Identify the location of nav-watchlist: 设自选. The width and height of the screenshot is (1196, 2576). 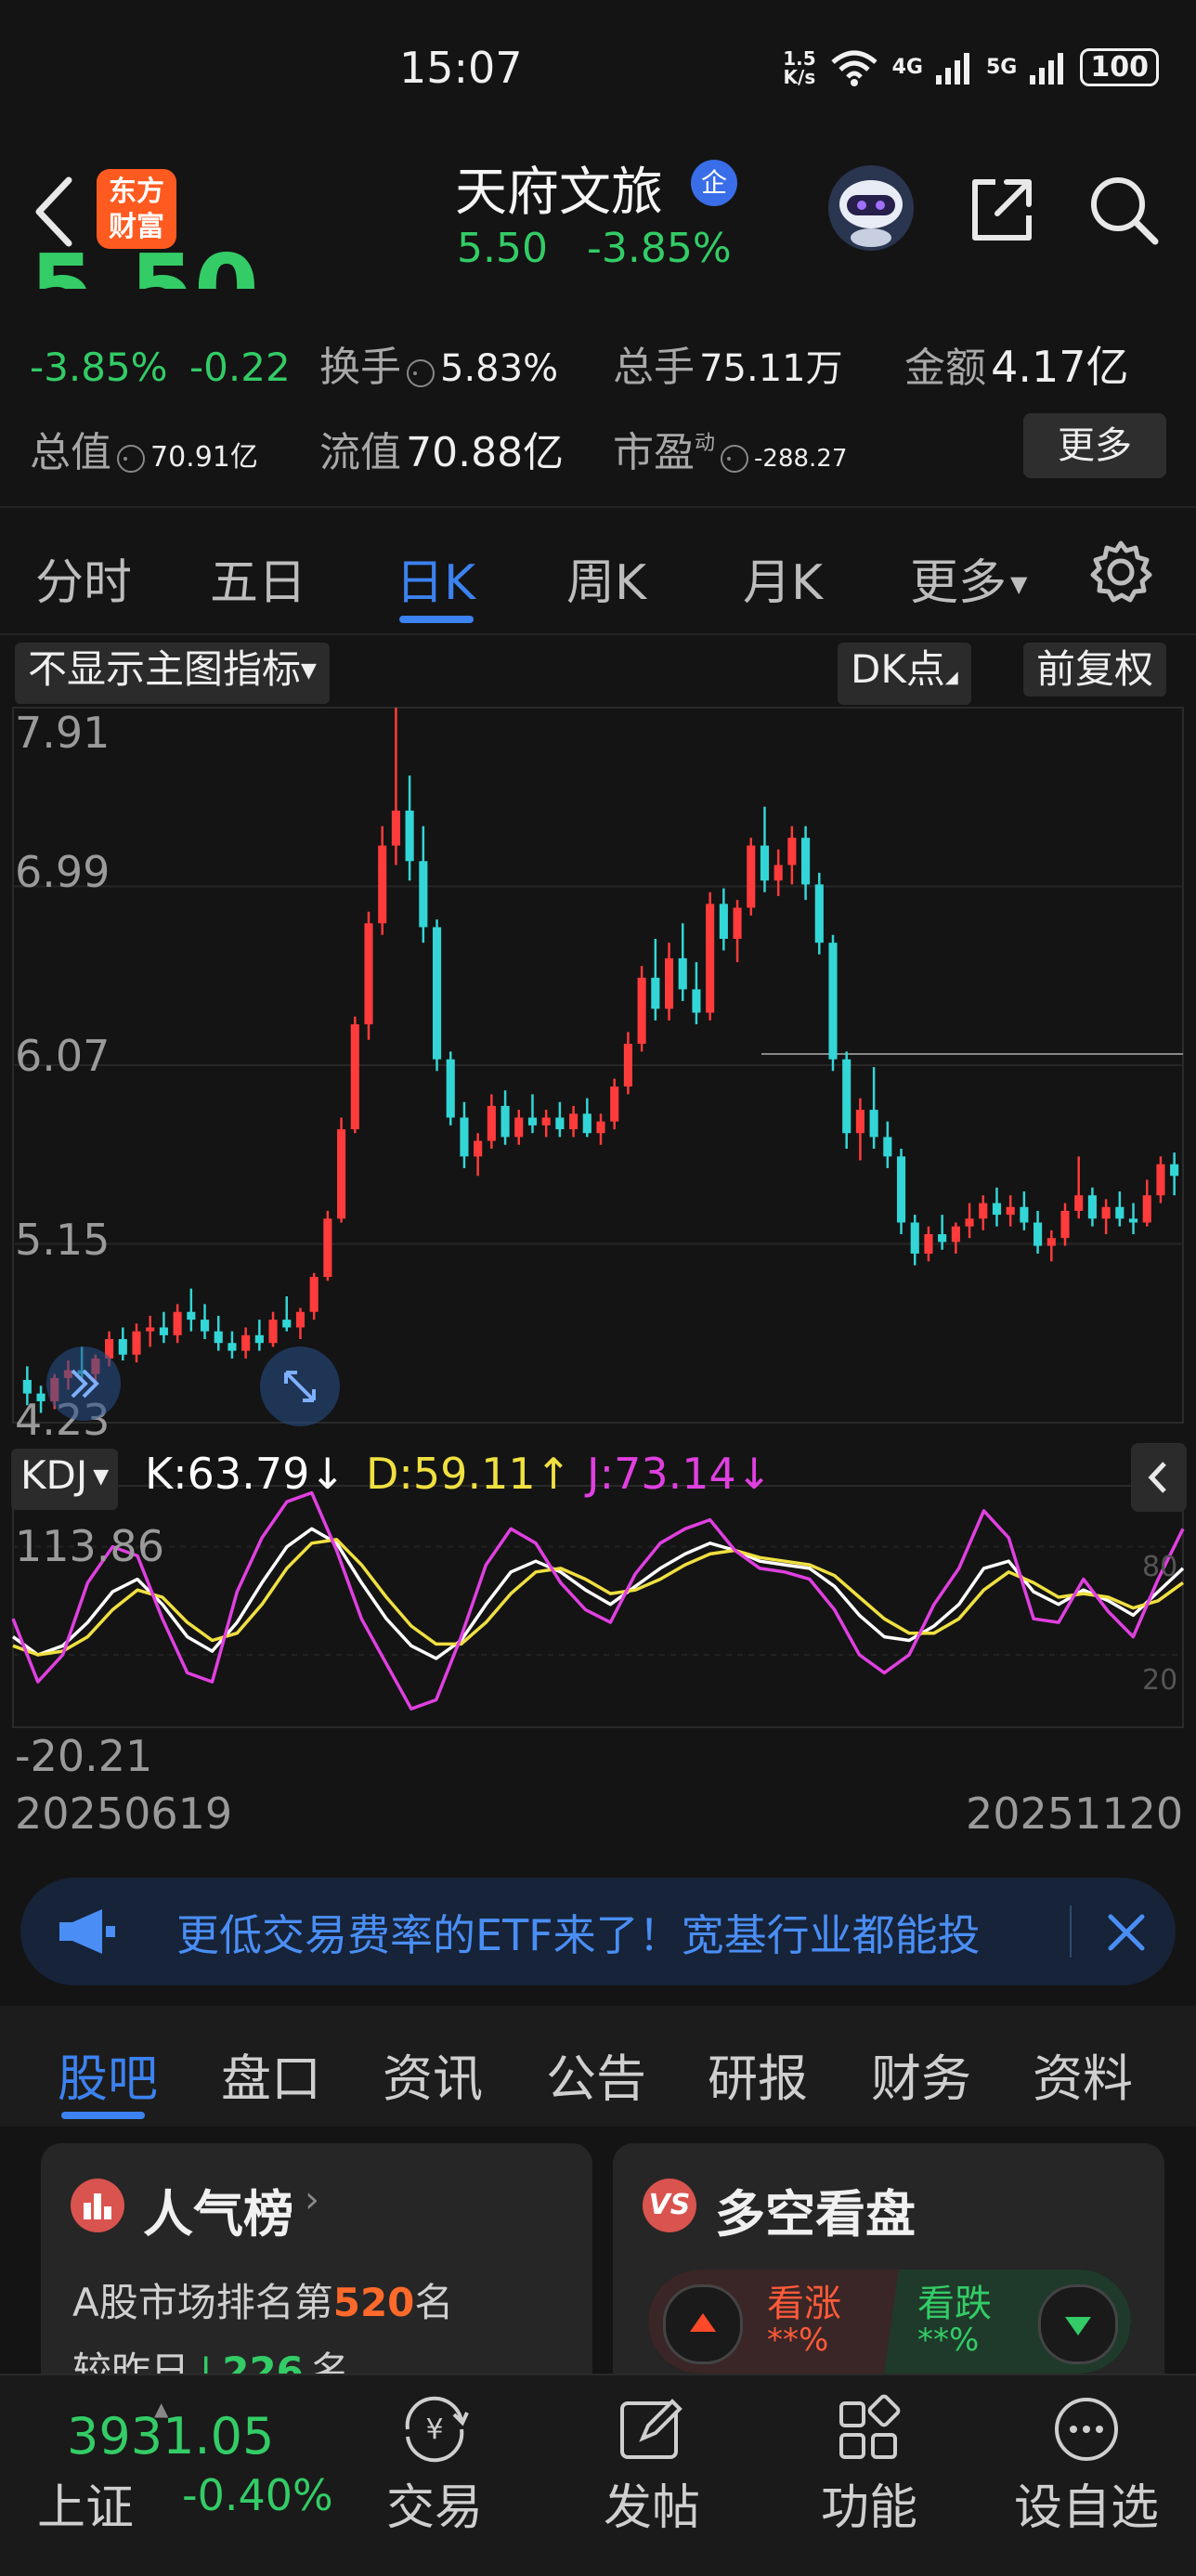
(1086, 2456).